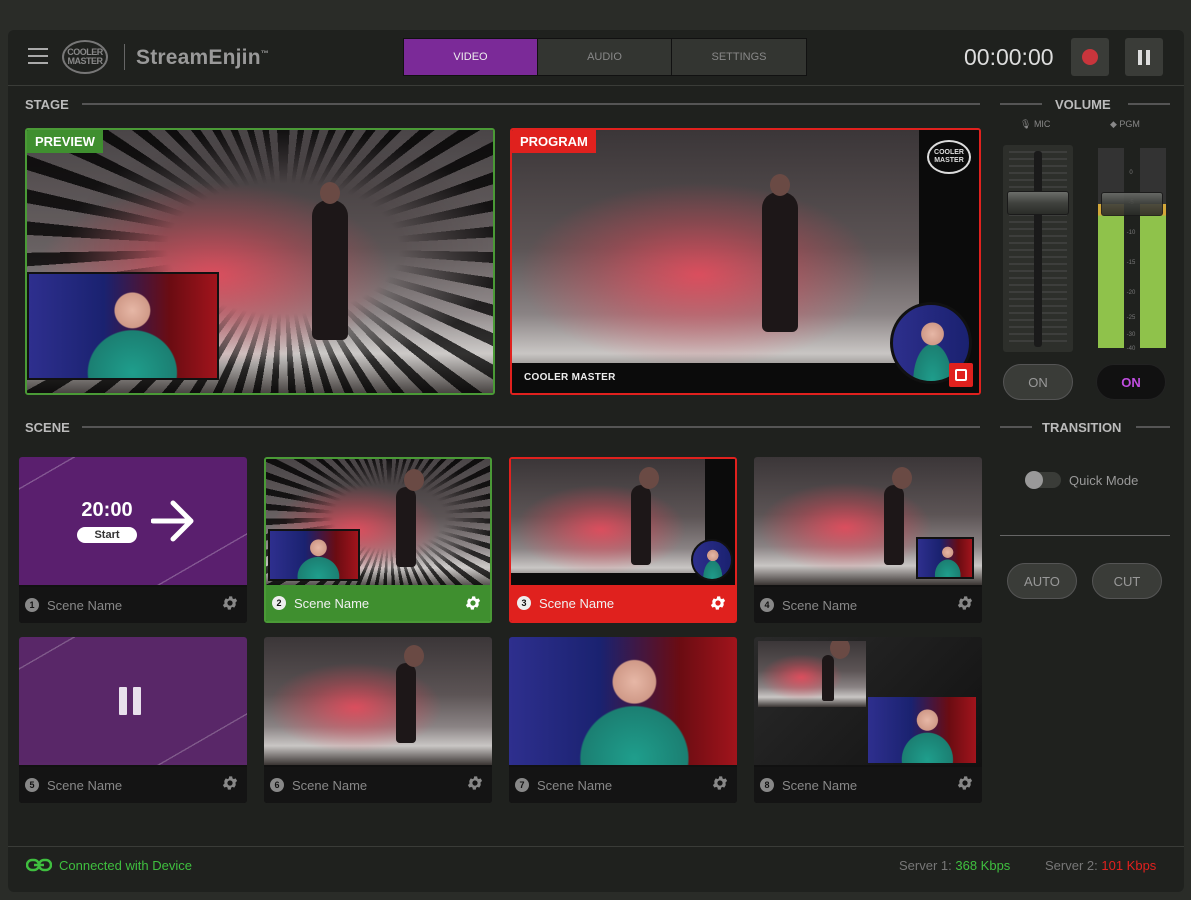  What do you see at coordinates (279, 603) in the screenshot?
I see `scene-number: 2` at bounding box center [279, 603].